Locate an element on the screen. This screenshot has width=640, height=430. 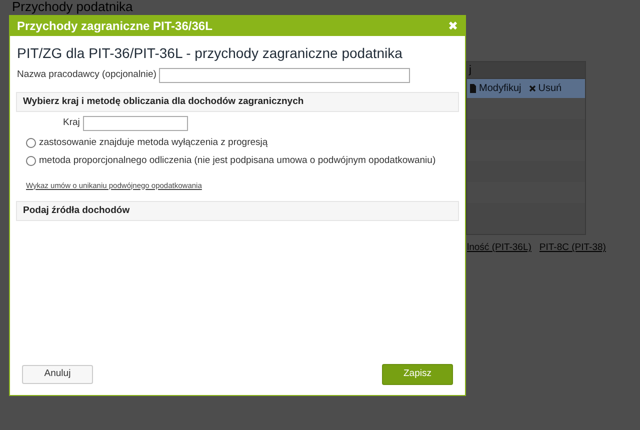
save-button: Zapisz is located at coordinates (417, 374).